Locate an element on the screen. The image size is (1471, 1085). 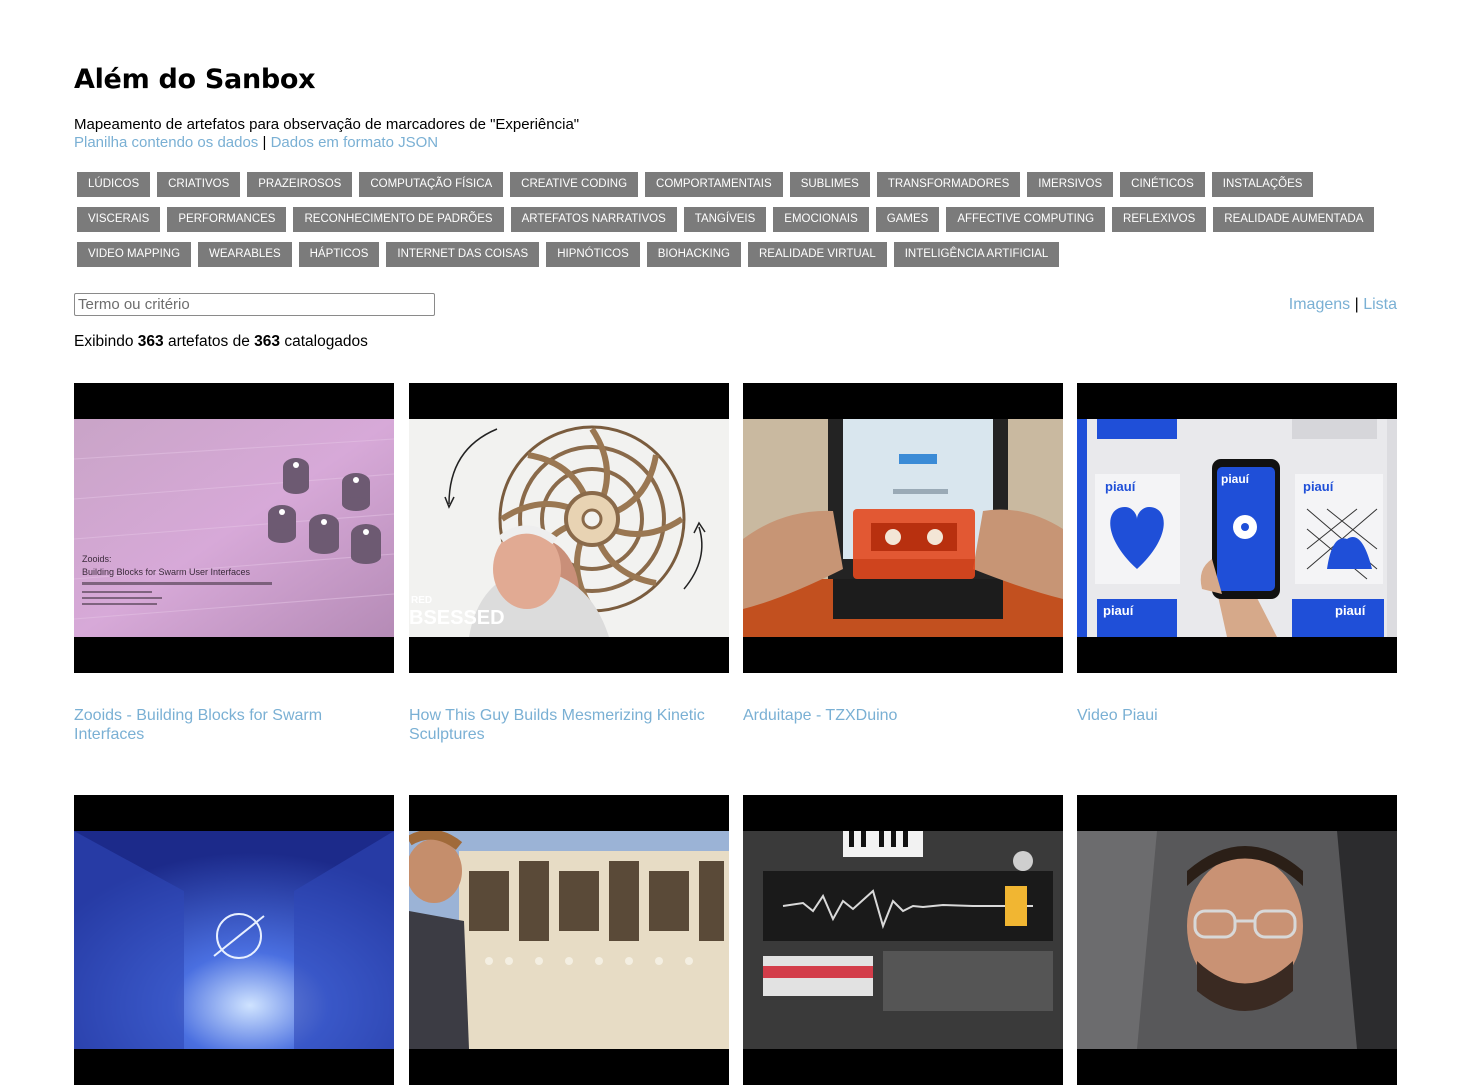
count-prefix: Exibindo is located at coordinates (104, 341).